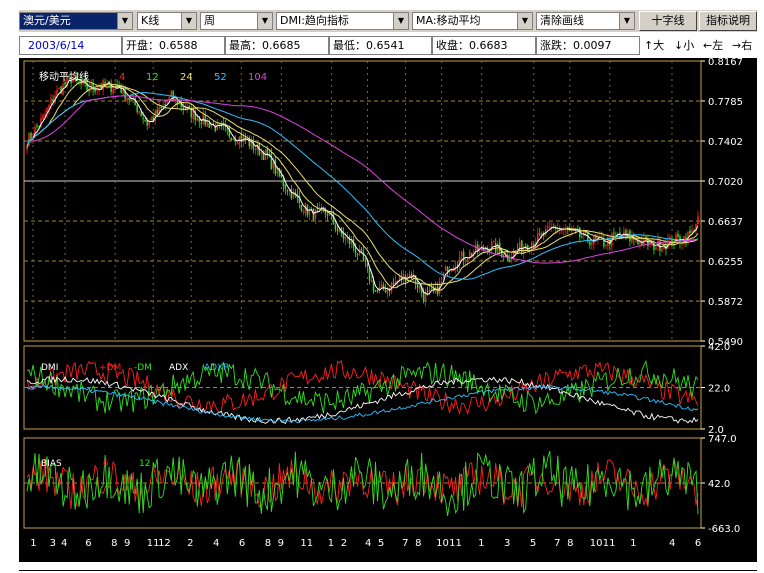 This screenshot has width=764, height=573. I want to click on scroll-right-button: →右, so click(742, 45).